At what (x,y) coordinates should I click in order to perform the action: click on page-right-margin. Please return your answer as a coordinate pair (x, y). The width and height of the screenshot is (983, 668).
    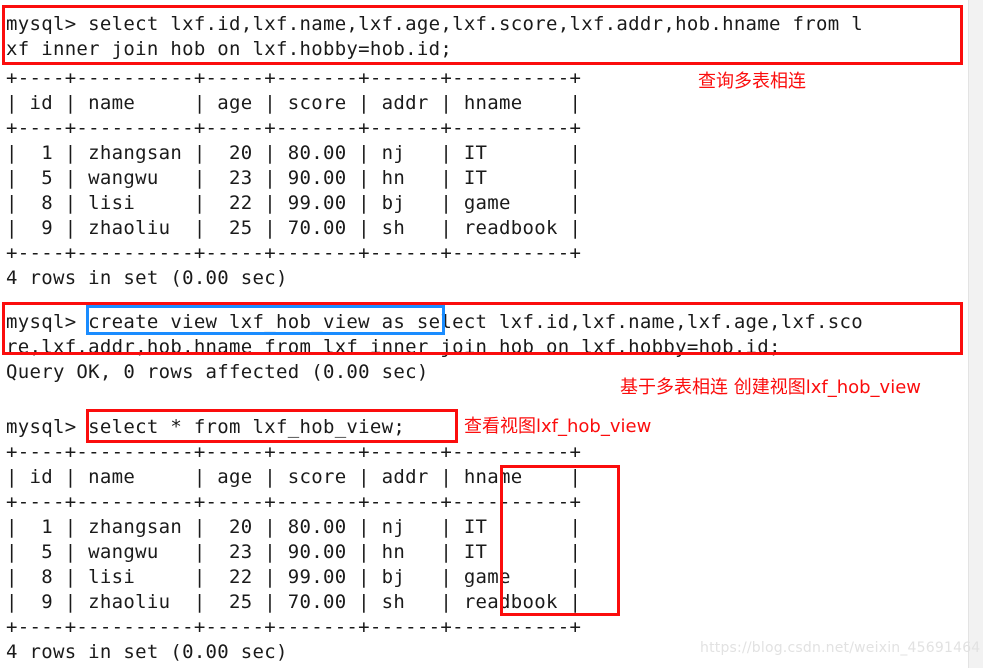
    Looking at the image, I should click on (975, 334).